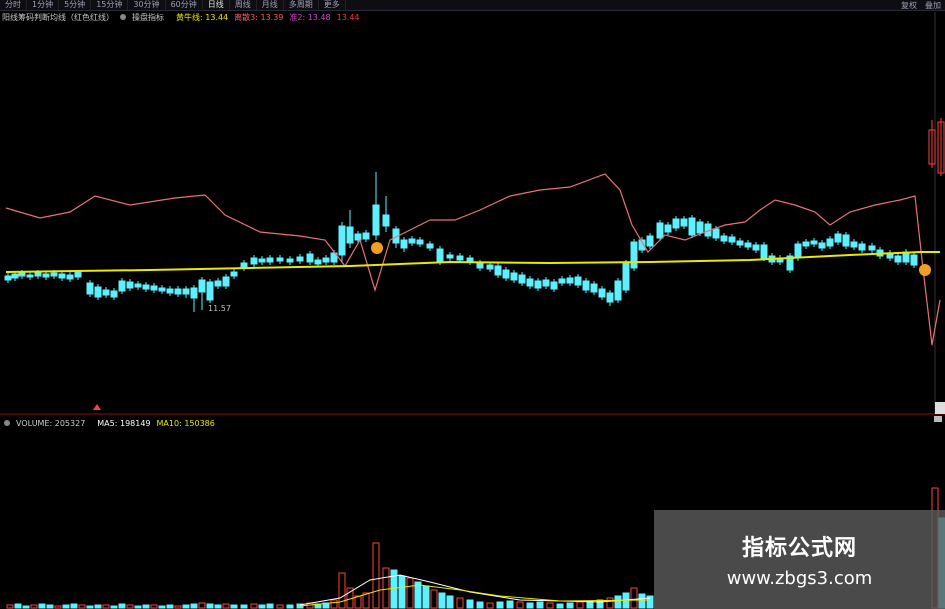 The width and height of the screenshot is (945, 609). What do you see at coordinates (219, 308) in the screenshot?
I see `low-price-label: 11.57` at bounding box center [219, 308].